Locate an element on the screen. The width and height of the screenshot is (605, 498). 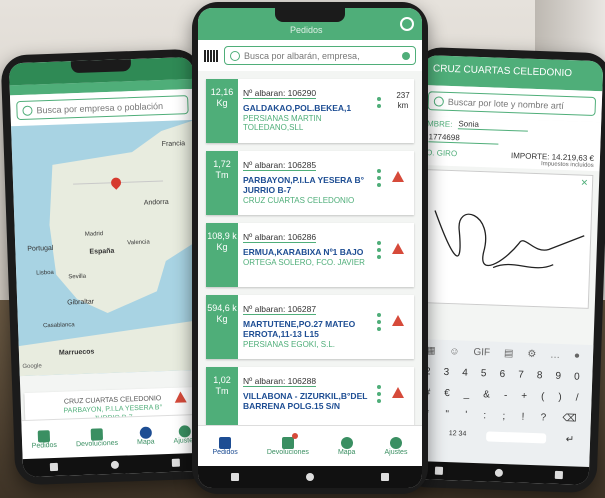
order-albaran: Nº albaran: 106286 is located at coordinates (280, 237).